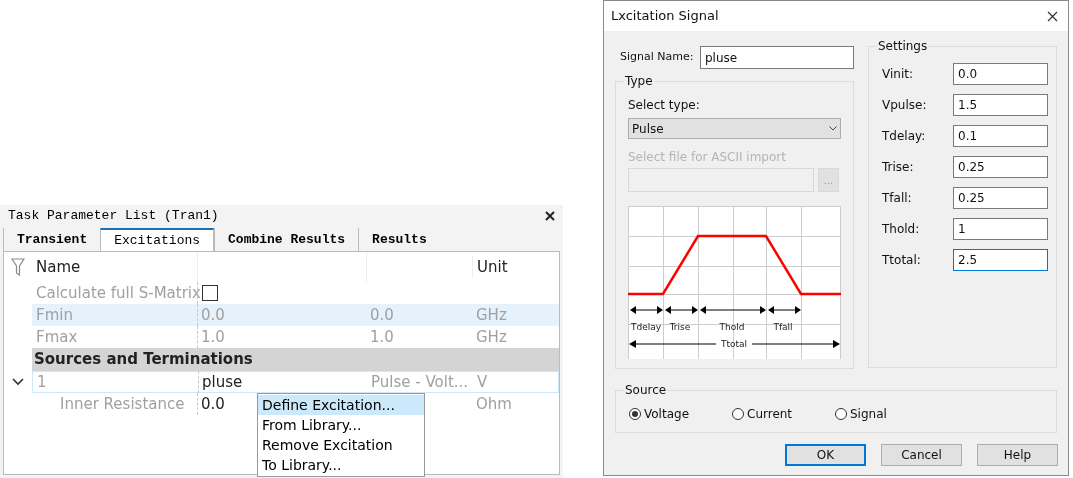 This screenshot has height=478, width=1073. I want to click on radio-option: Voltage, so click(680, 414).